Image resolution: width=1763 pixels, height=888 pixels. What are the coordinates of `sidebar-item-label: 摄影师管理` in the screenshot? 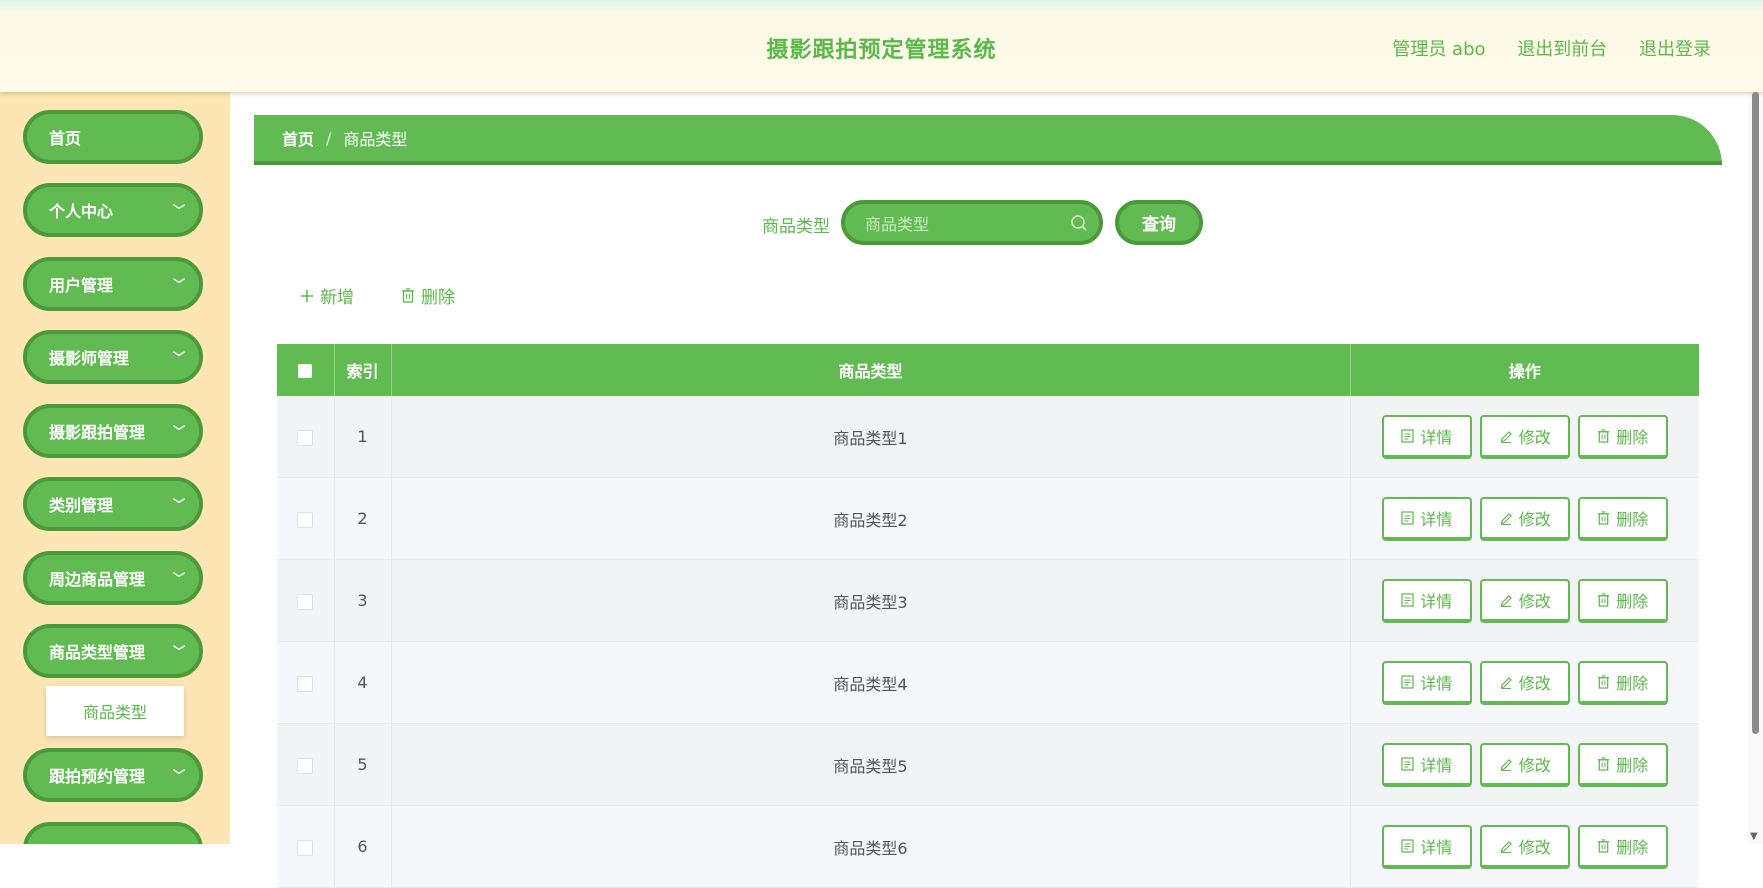 It's located at (89, 358).